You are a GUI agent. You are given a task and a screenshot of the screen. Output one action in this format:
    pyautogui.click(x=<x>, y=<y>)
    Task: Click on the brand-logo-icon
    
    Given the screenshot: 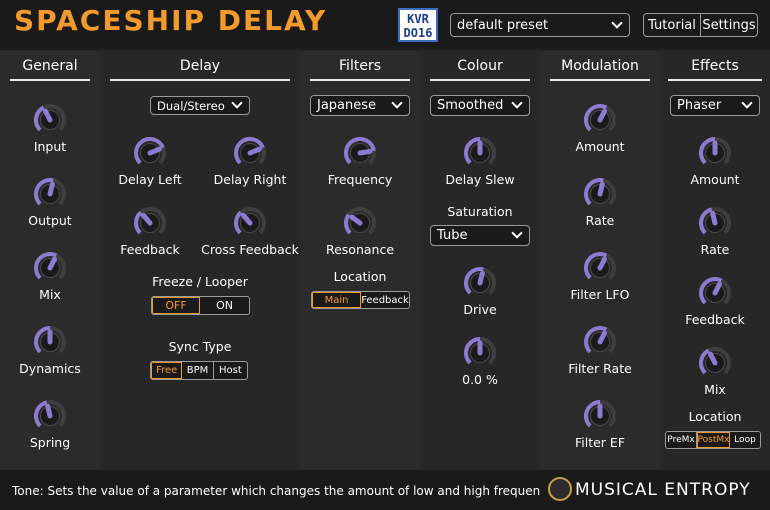 What is the action you would take?
    pyautogui.click(x=560, y=489)
    